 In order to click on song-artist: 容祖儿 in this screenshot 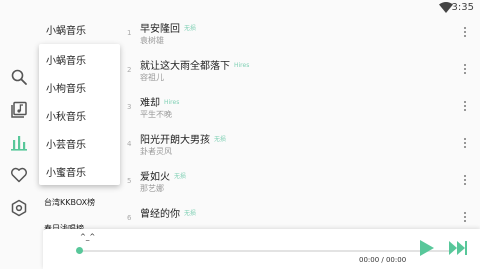, I will do `click(152, 77)`.